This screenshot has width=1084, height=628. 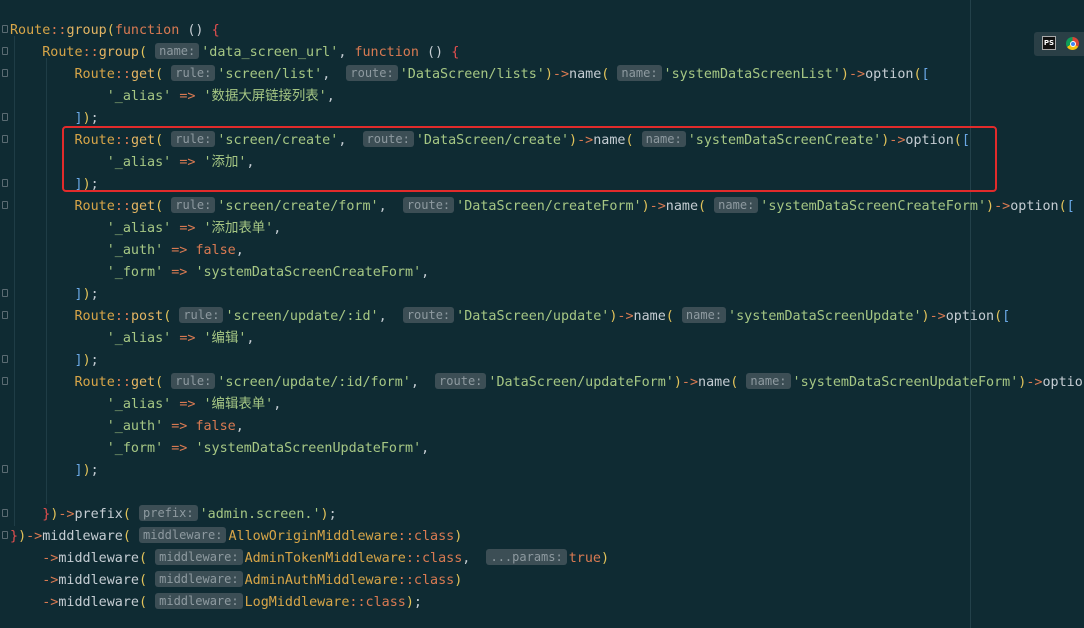 I want to click on code-line: '_form' => 'systemDataScreenUpdateForm',, so click(x=268, y=448).